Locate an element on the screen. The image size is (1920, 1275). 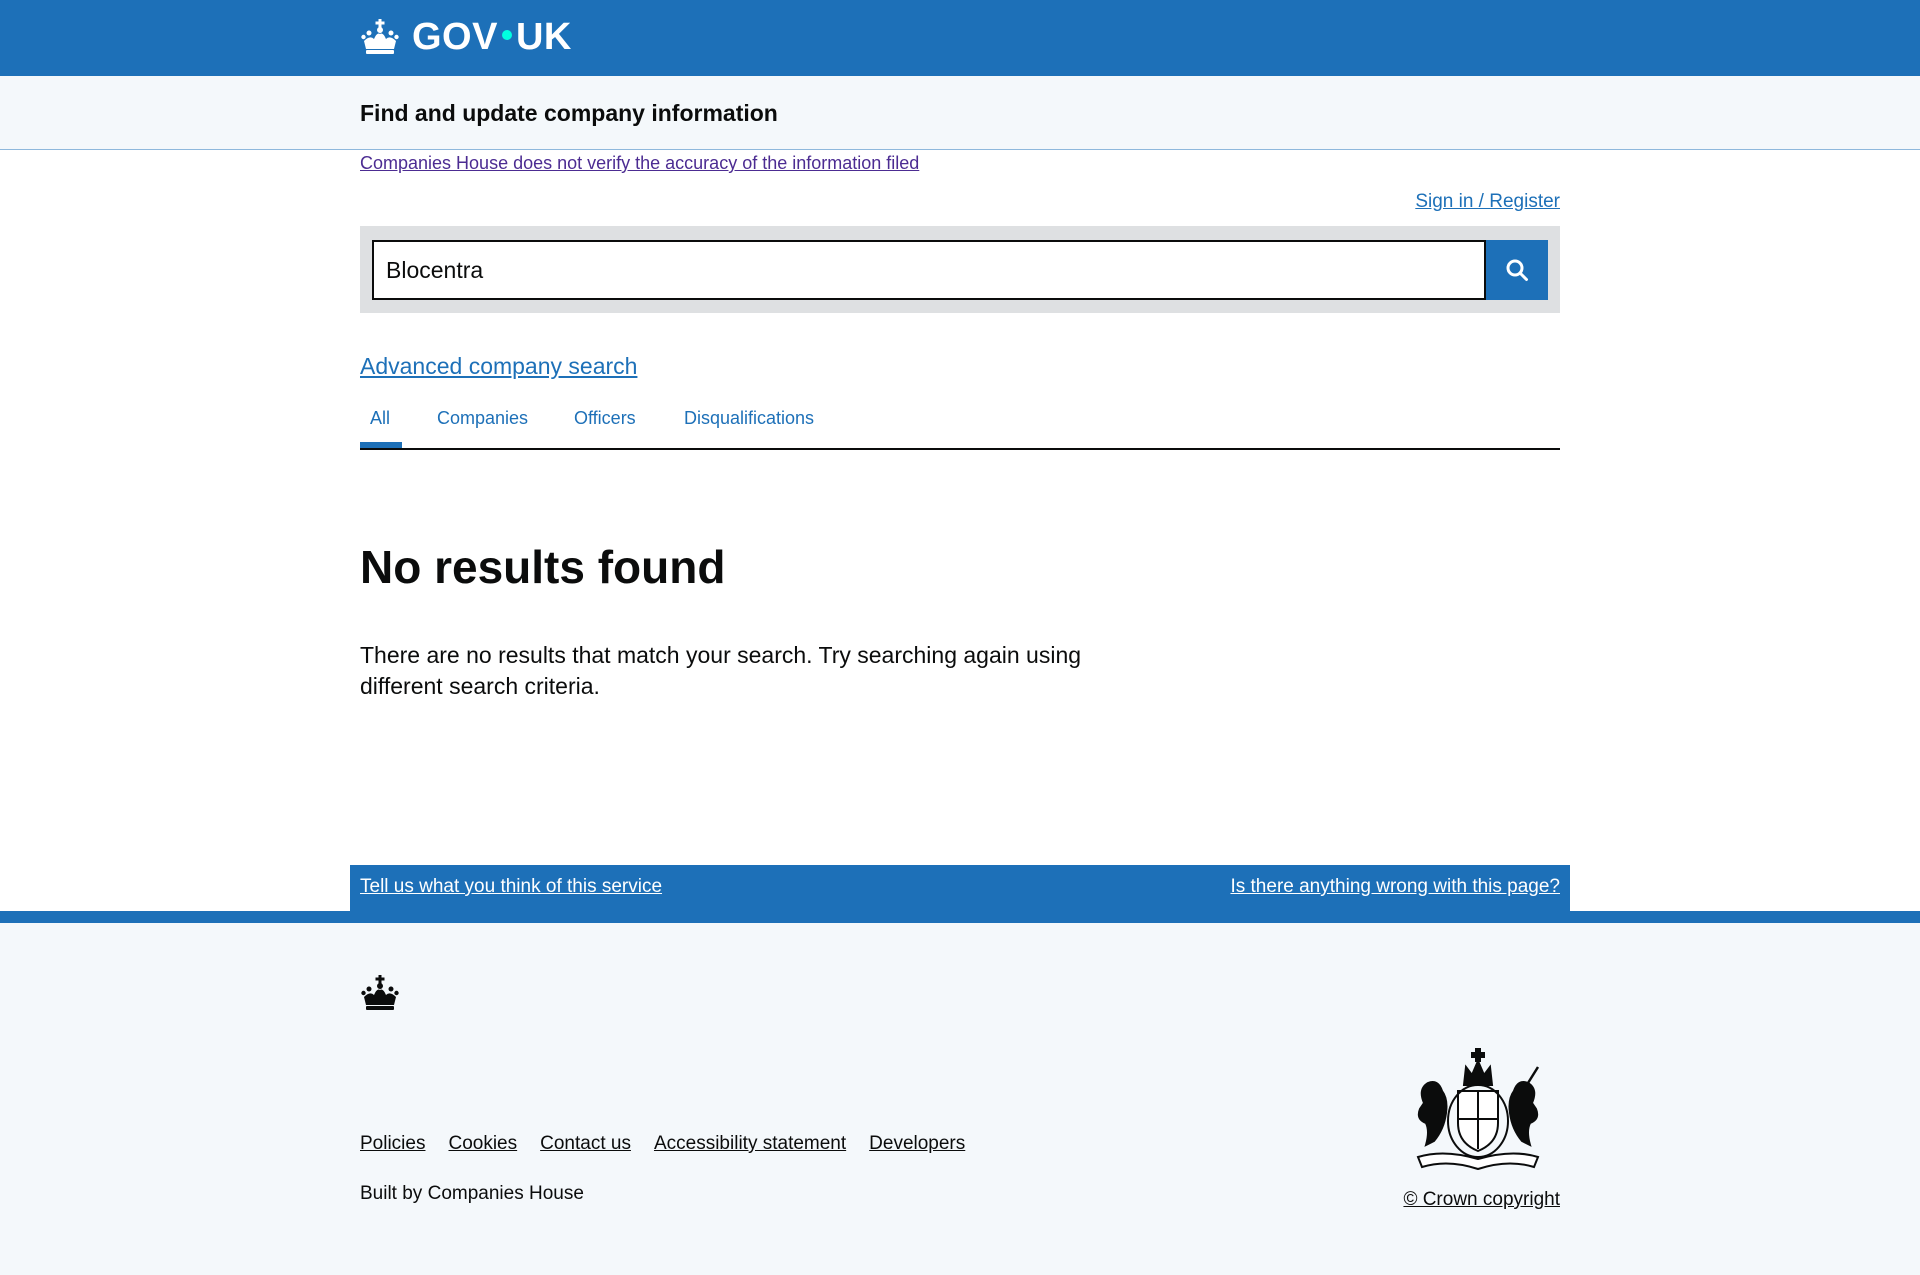
advanced-search-link: Advanced company search is located at coordinates (498, 366).